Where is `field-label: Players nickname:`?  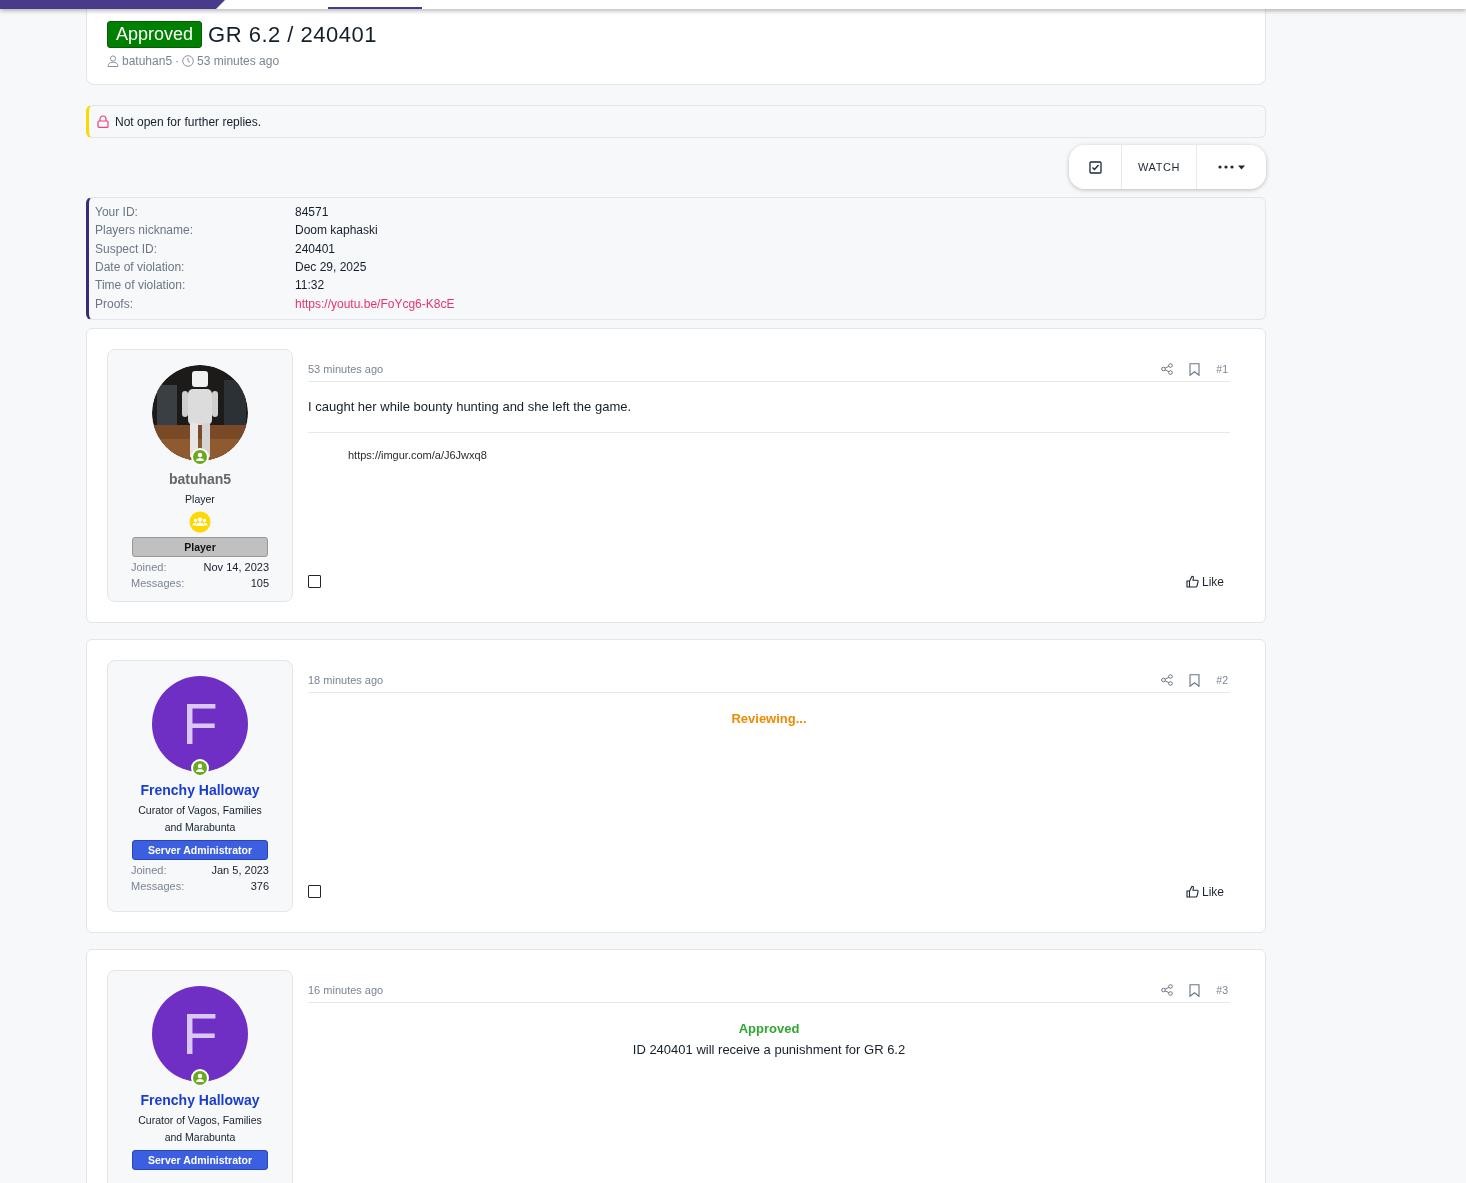
field-label: Players nickname: is located at coordinates (145, 230).